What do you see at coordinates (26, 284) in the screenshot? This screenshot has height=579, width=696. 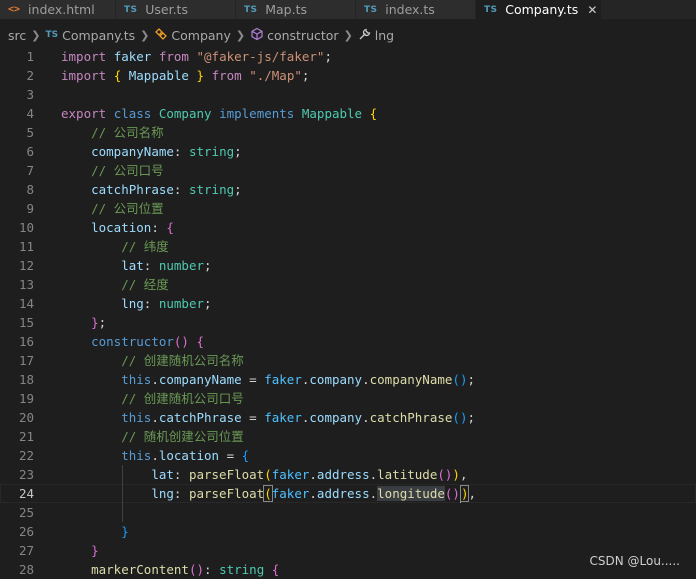 I see `line-number: 13` at bounding box center [26, 284].